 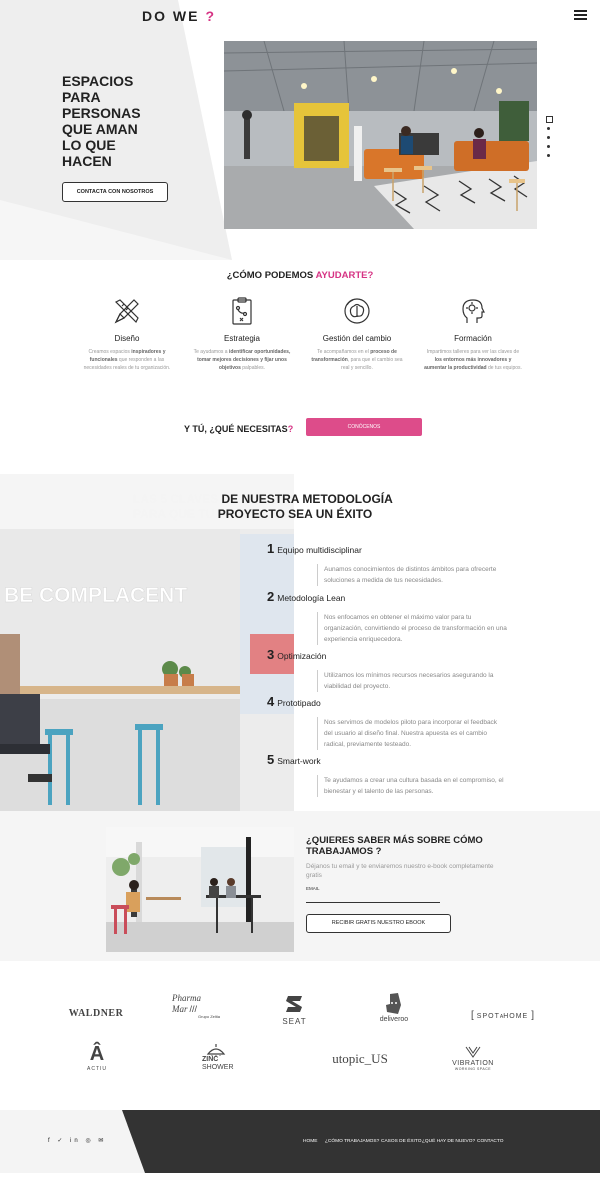 What do you see at coordinates (473, 1052) in the screenshot?
I see `vibration-v-icon` at bounding box center [473, 1052].